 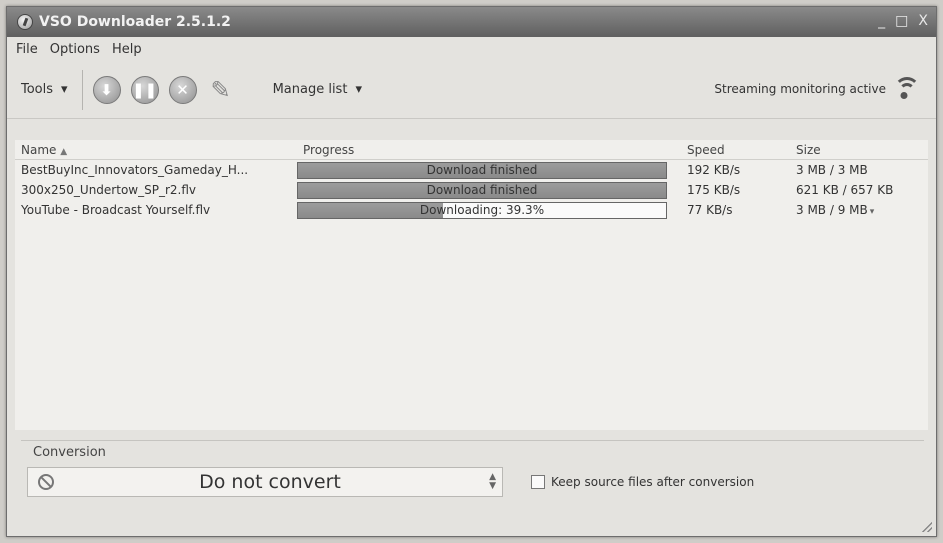 I want to click on close-button: X, so click(x=923, y=21).